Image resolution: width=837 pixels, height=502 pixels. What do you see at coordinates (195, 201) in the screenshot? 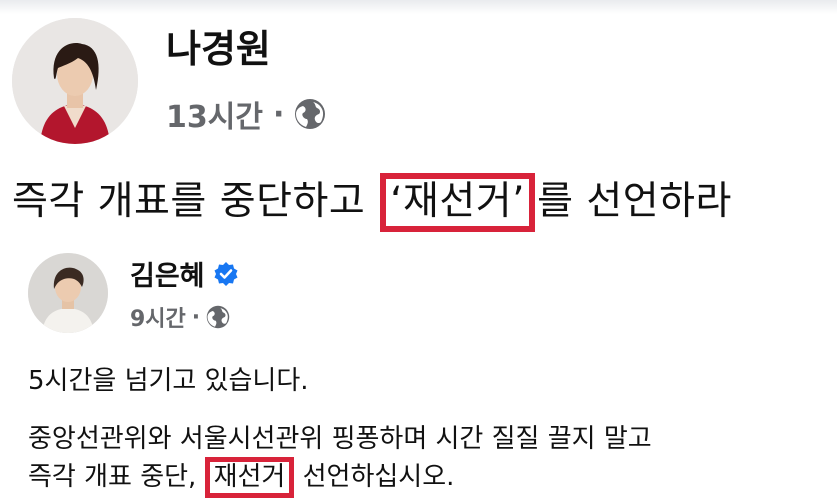
I see `headline-text-start: 즉각 개표를 중단하고` at bounding box center [195, 201].